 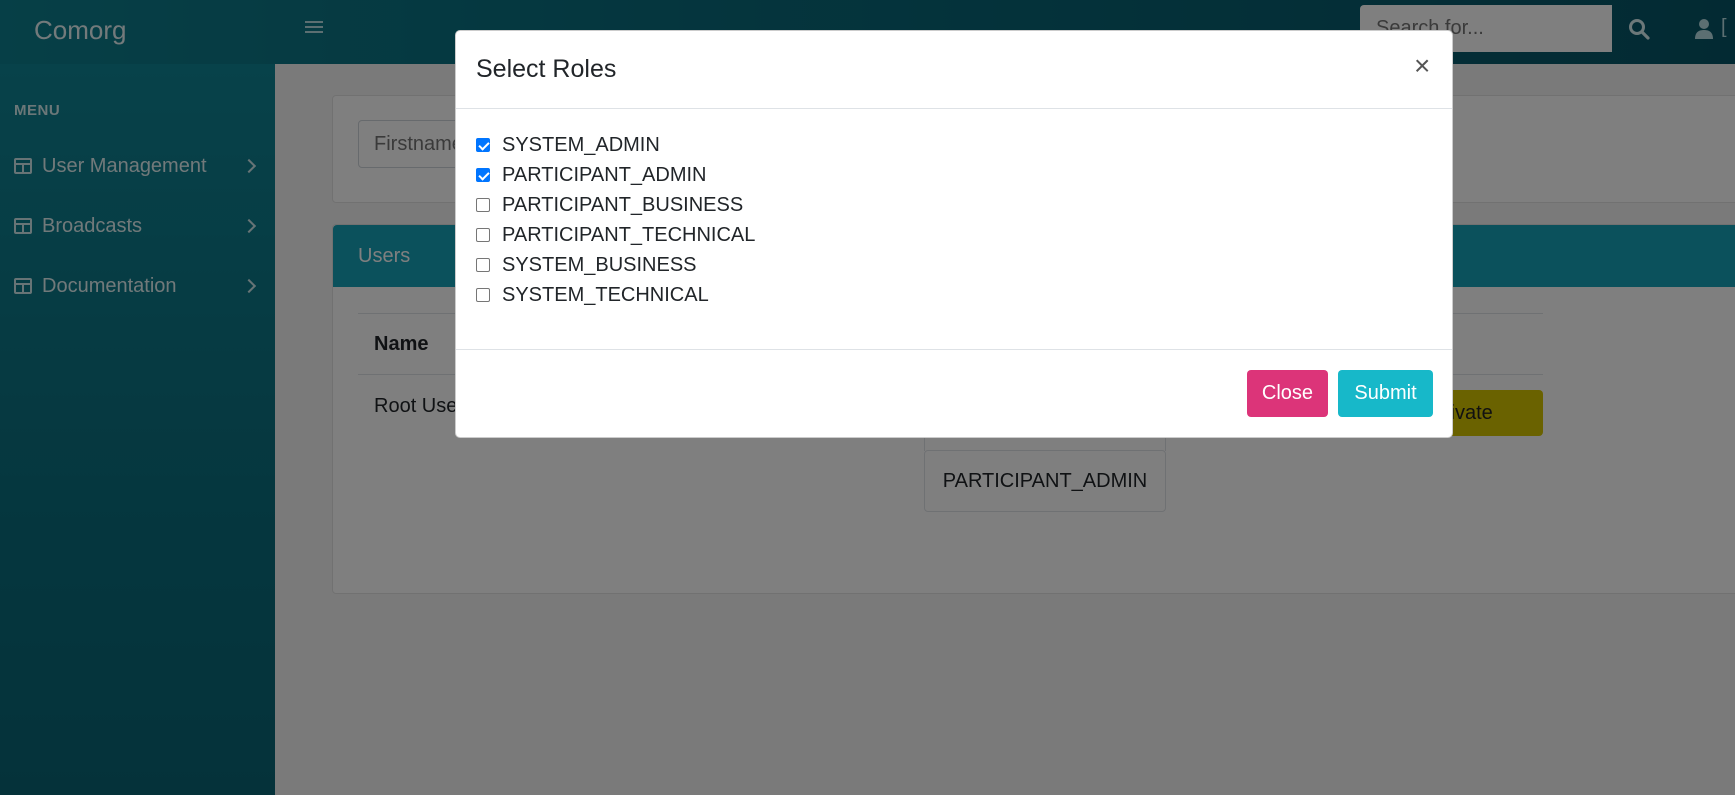 What do you see at coordinates (599, 264) in the screenshot?
I see `role-option-label: SYSTEM_BUSINESS` at bounding box center [599, 264].